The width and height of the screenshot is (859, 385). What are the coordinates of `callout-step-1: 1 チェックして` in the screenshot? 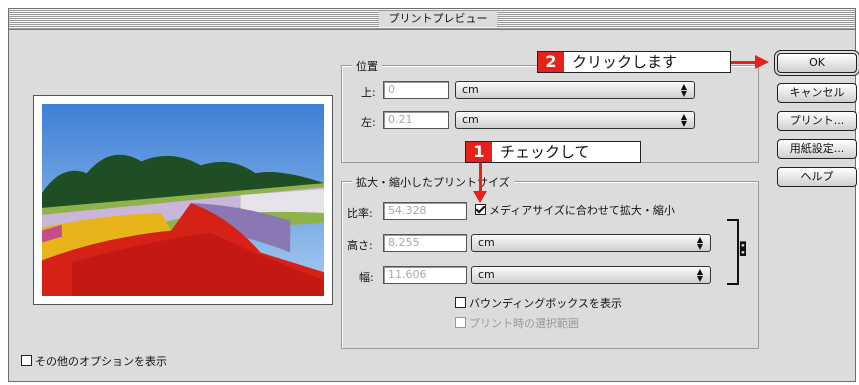 It's located at (553, 152).